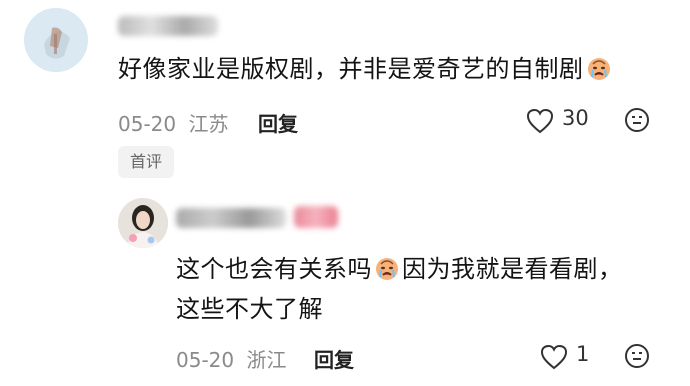 This screenshot has width=690, height=386. What do you see at coordinates (561, 121) in the screenshot?
I see `comment-like-button: 30` at bounding box center [561, 121].